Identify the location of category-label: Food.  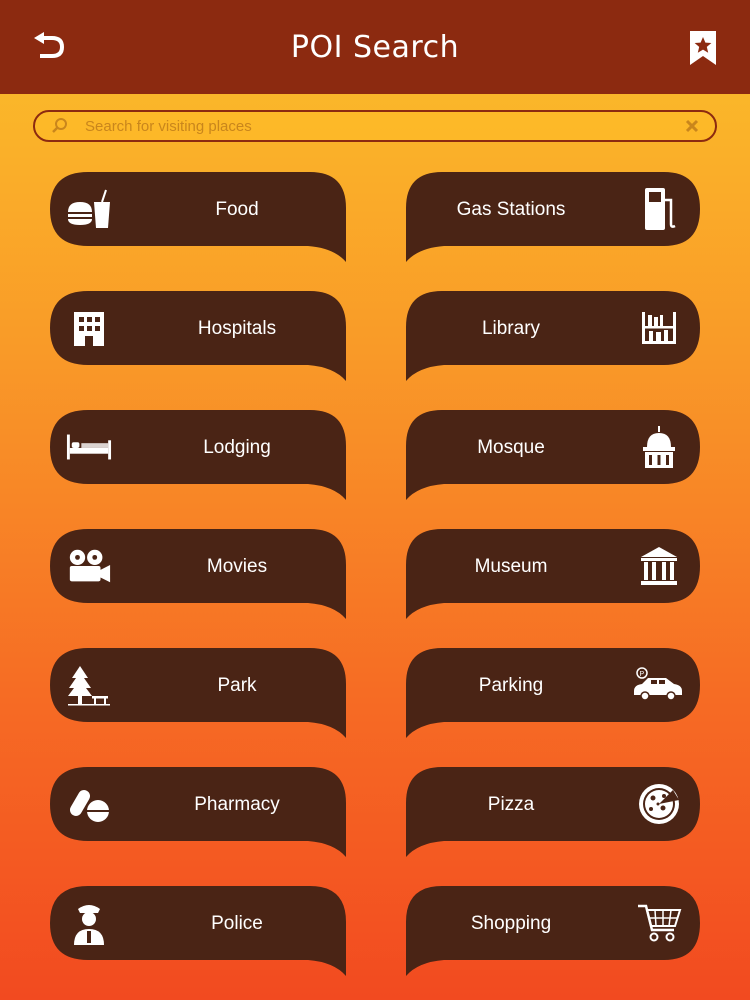
(237, 209).